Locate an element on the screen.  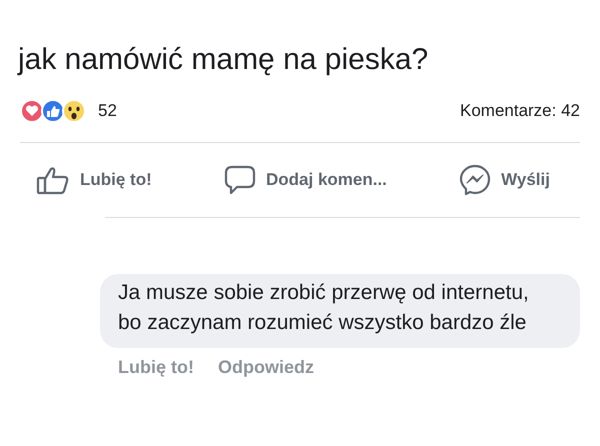
comment-count: Komentarze: 42 is located at coordinates (520, 111).